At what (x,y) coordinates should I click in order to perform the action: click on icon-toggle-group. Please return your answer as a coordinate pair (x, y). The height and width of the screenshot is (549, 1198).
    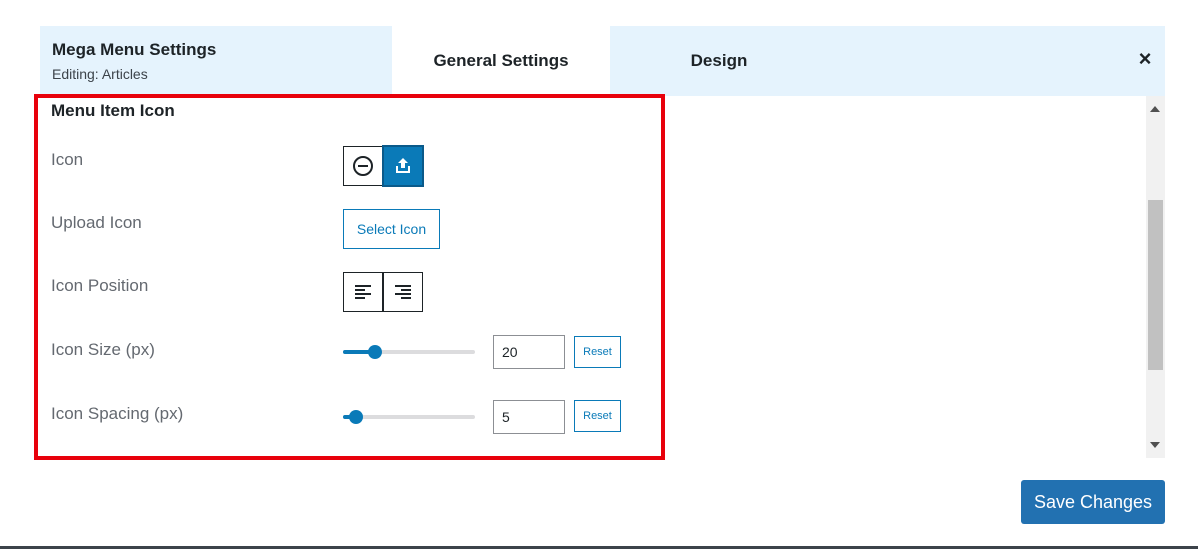
    Looking at the image, I should click on (383, 166).